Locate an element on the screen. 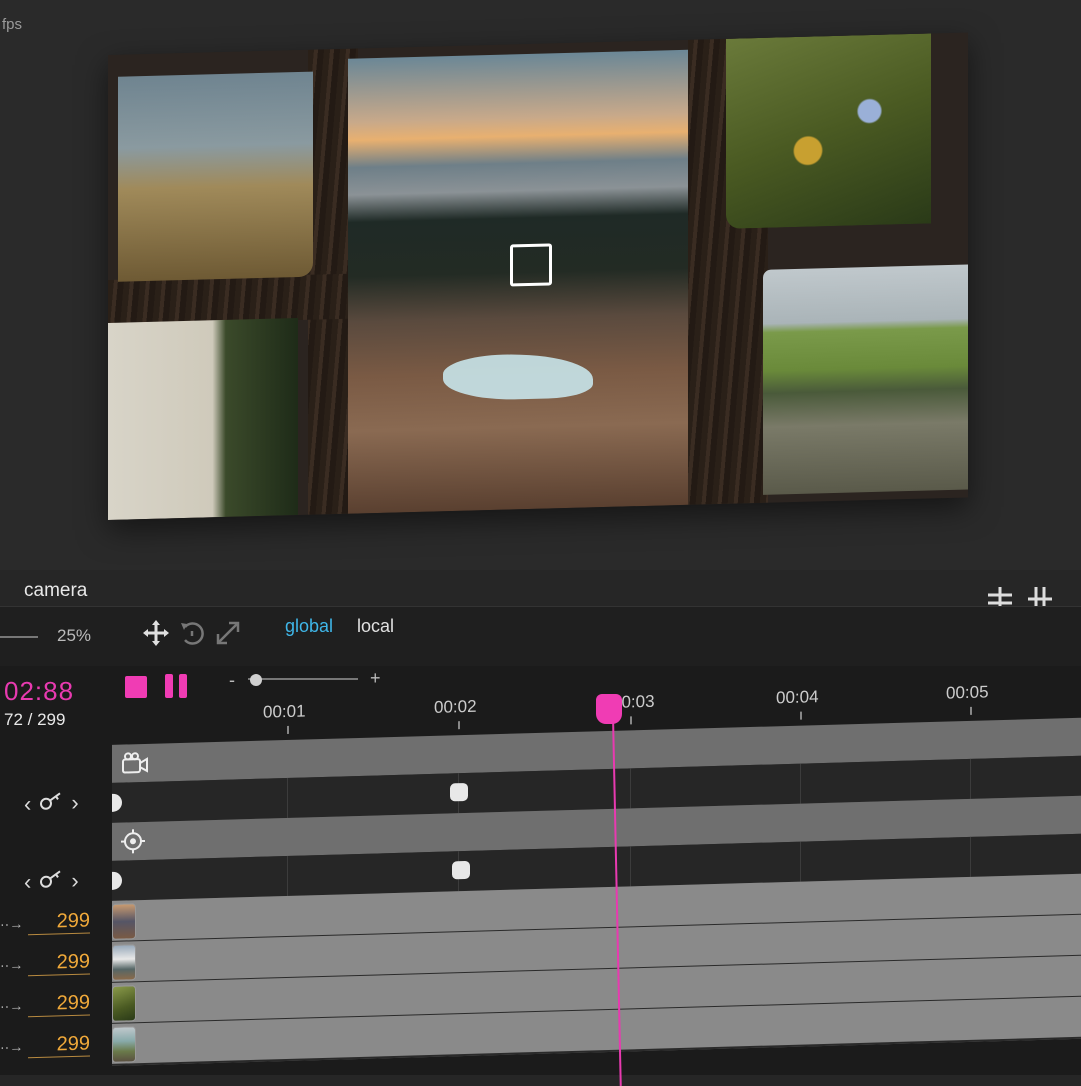  global-mode-toggle: global is located at coordinates (309, 626).